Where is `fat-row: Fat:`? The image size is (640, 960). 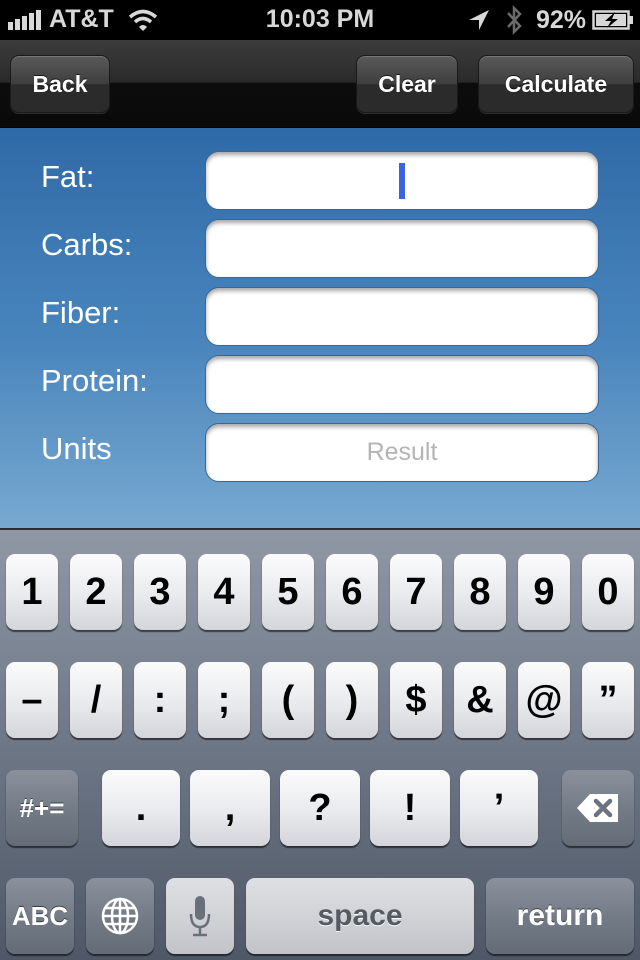 fat-row: Fat: is located at coordinates (320, 181).